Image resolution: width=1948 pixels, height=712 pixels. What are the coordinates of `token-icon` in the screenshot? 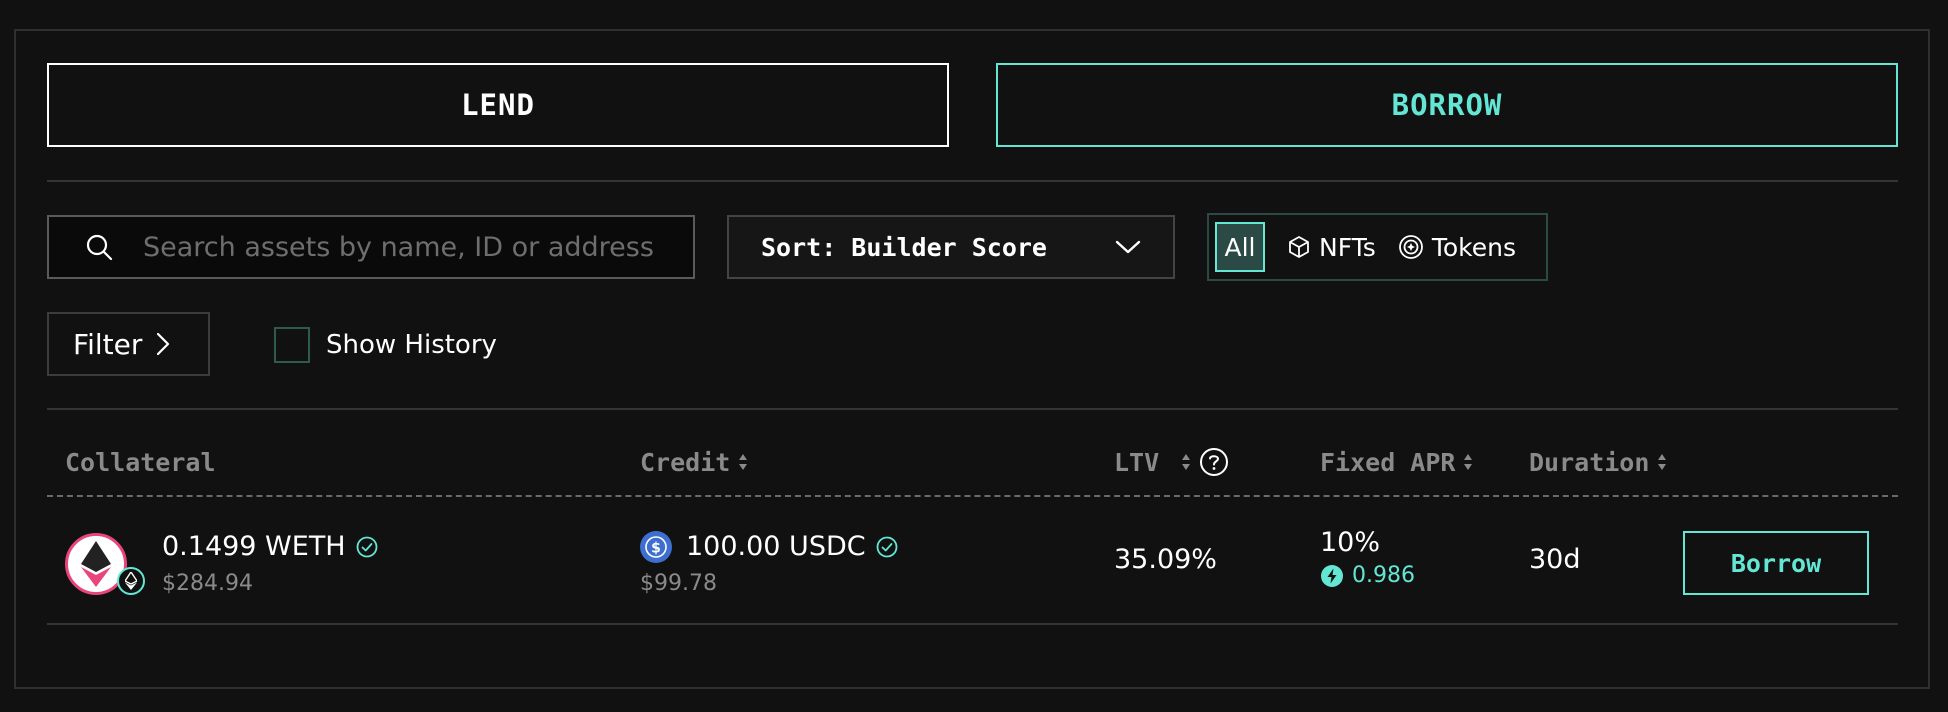 It's located at (1410, 247).